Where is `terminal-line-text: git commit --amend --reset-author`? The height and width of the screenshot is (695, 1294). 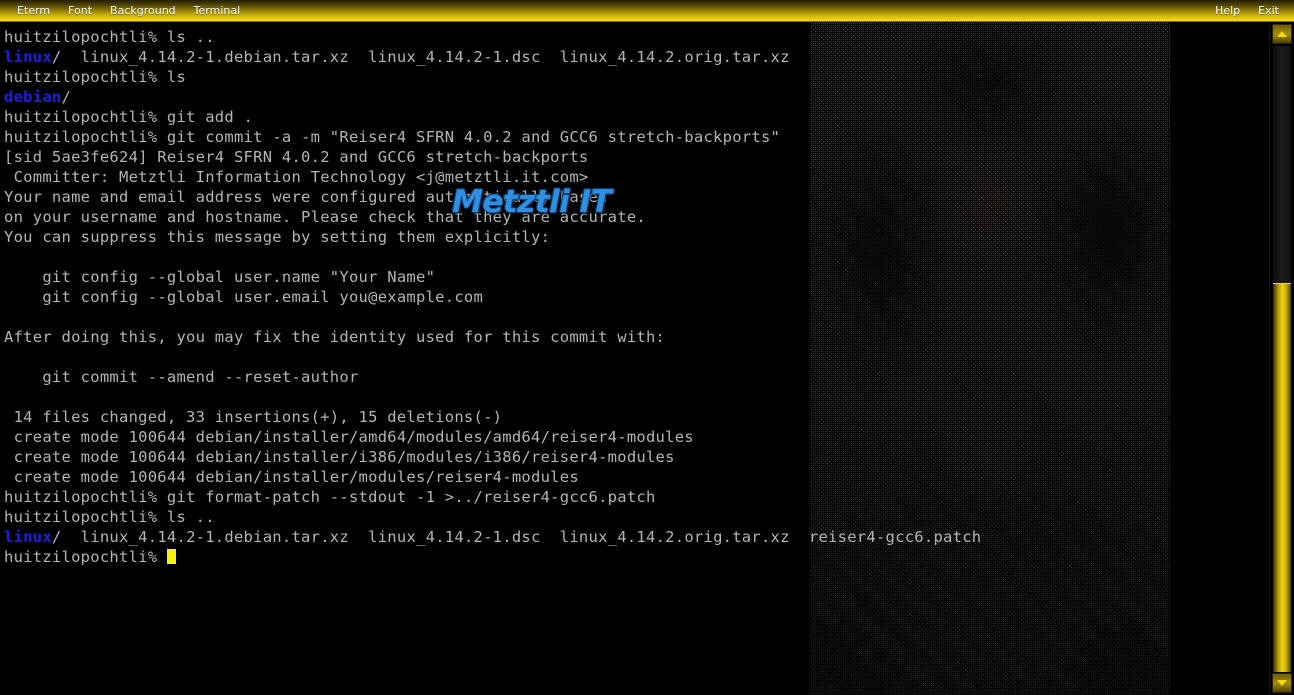
terminal-line-text: git commit --amend --reset-author is located at coordinates (181, 377).